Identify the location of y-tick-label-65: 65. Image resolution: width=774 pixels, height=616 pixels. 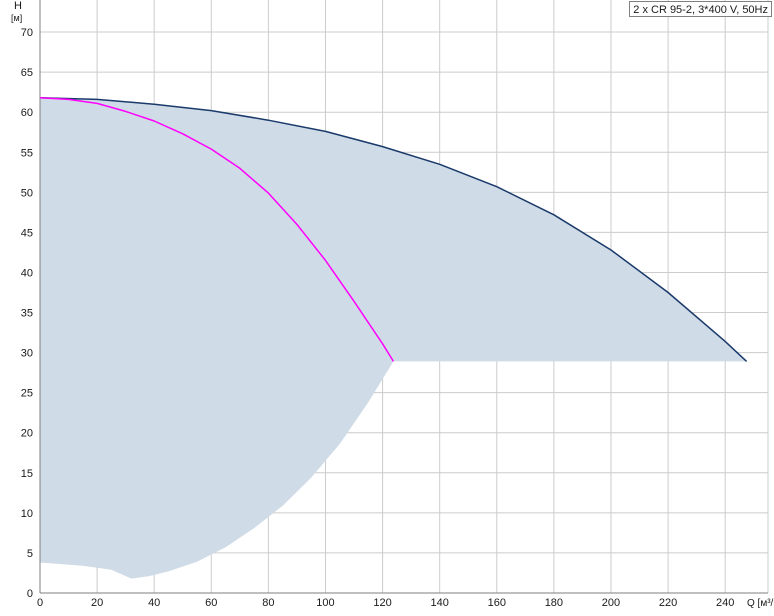
(27, 73).